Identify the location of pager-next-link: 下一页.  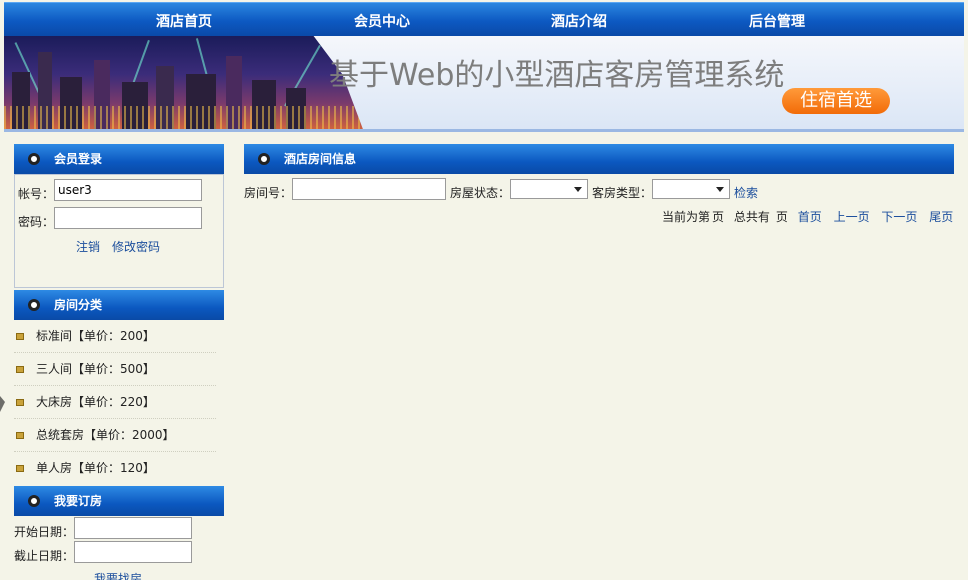
(899, 217).